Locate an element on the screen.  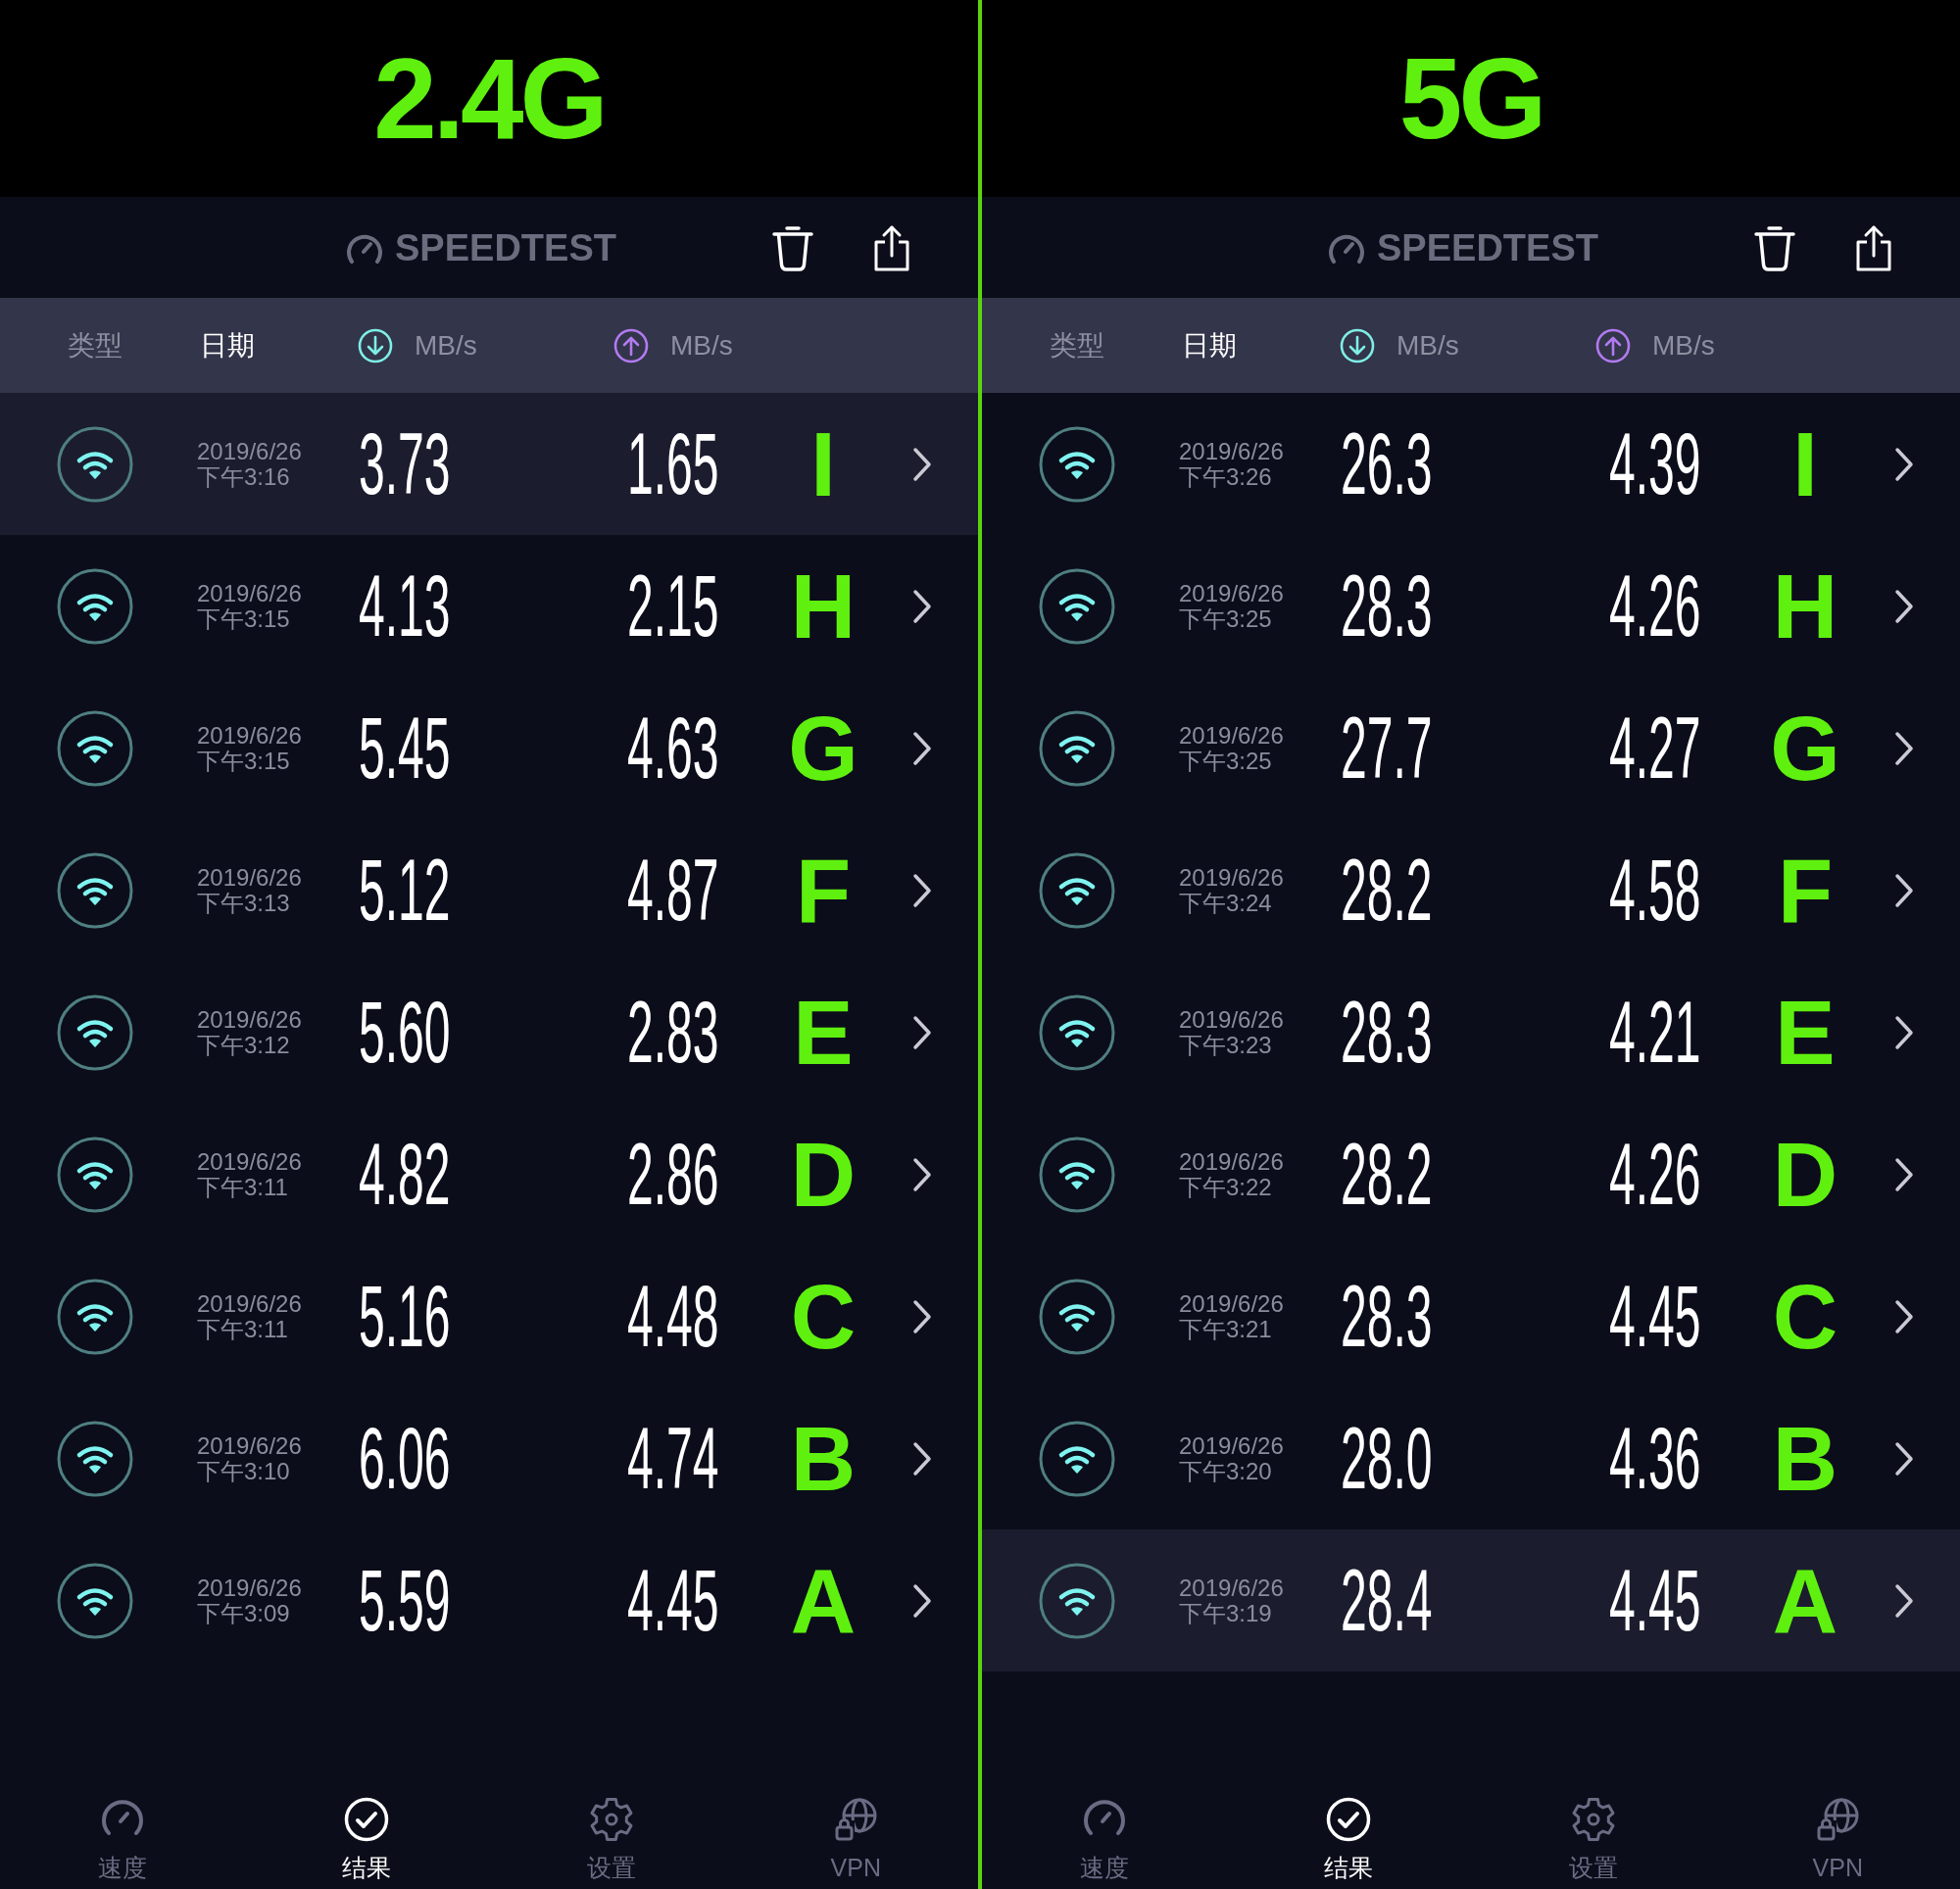
download-speed: 4.82 is located at coordinates (405, 1174).